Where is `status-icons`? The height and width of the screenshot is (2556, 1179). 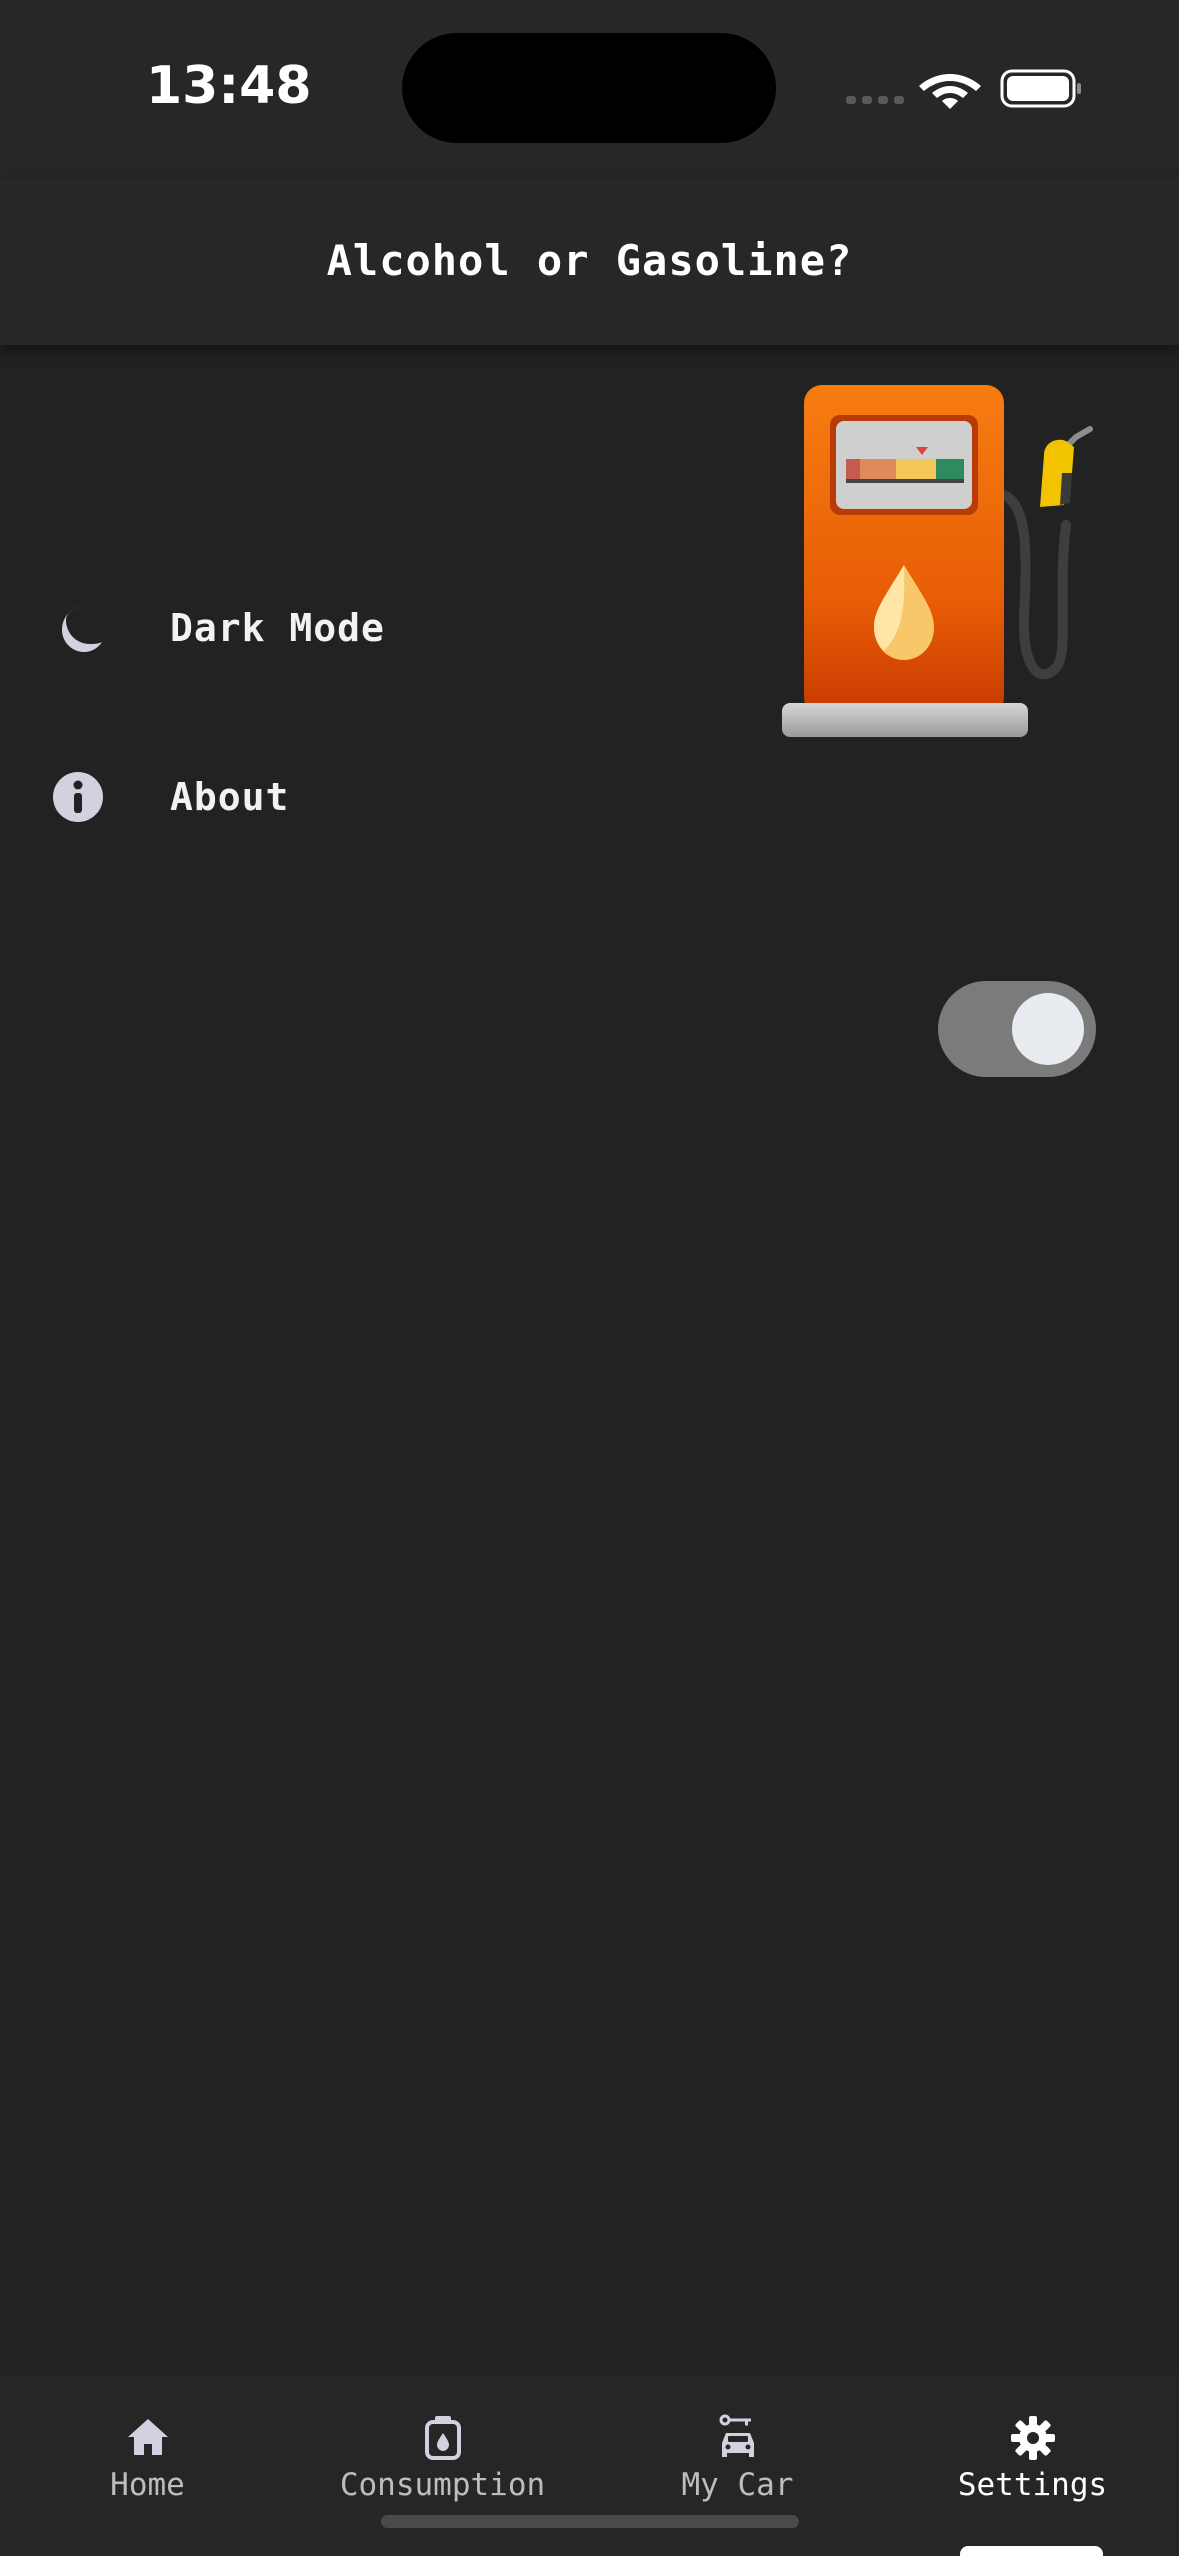
status-icons is located at coordinates (963, 89).